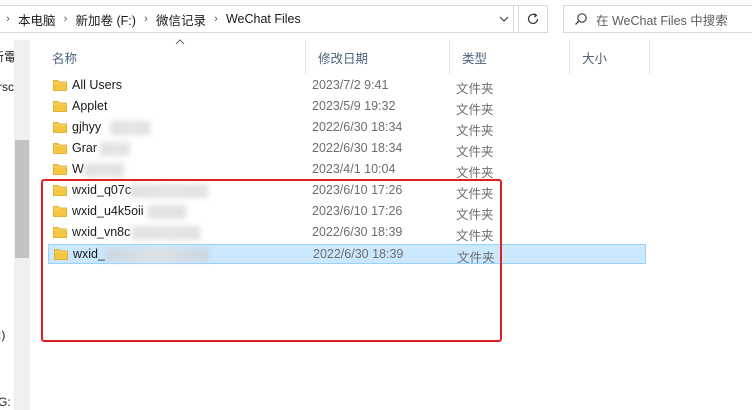 The height and width of the screenshot is (410, 752). I want to click on file-row: Applet 2023/5/9 19:32 文件夹, so click(347, 107).